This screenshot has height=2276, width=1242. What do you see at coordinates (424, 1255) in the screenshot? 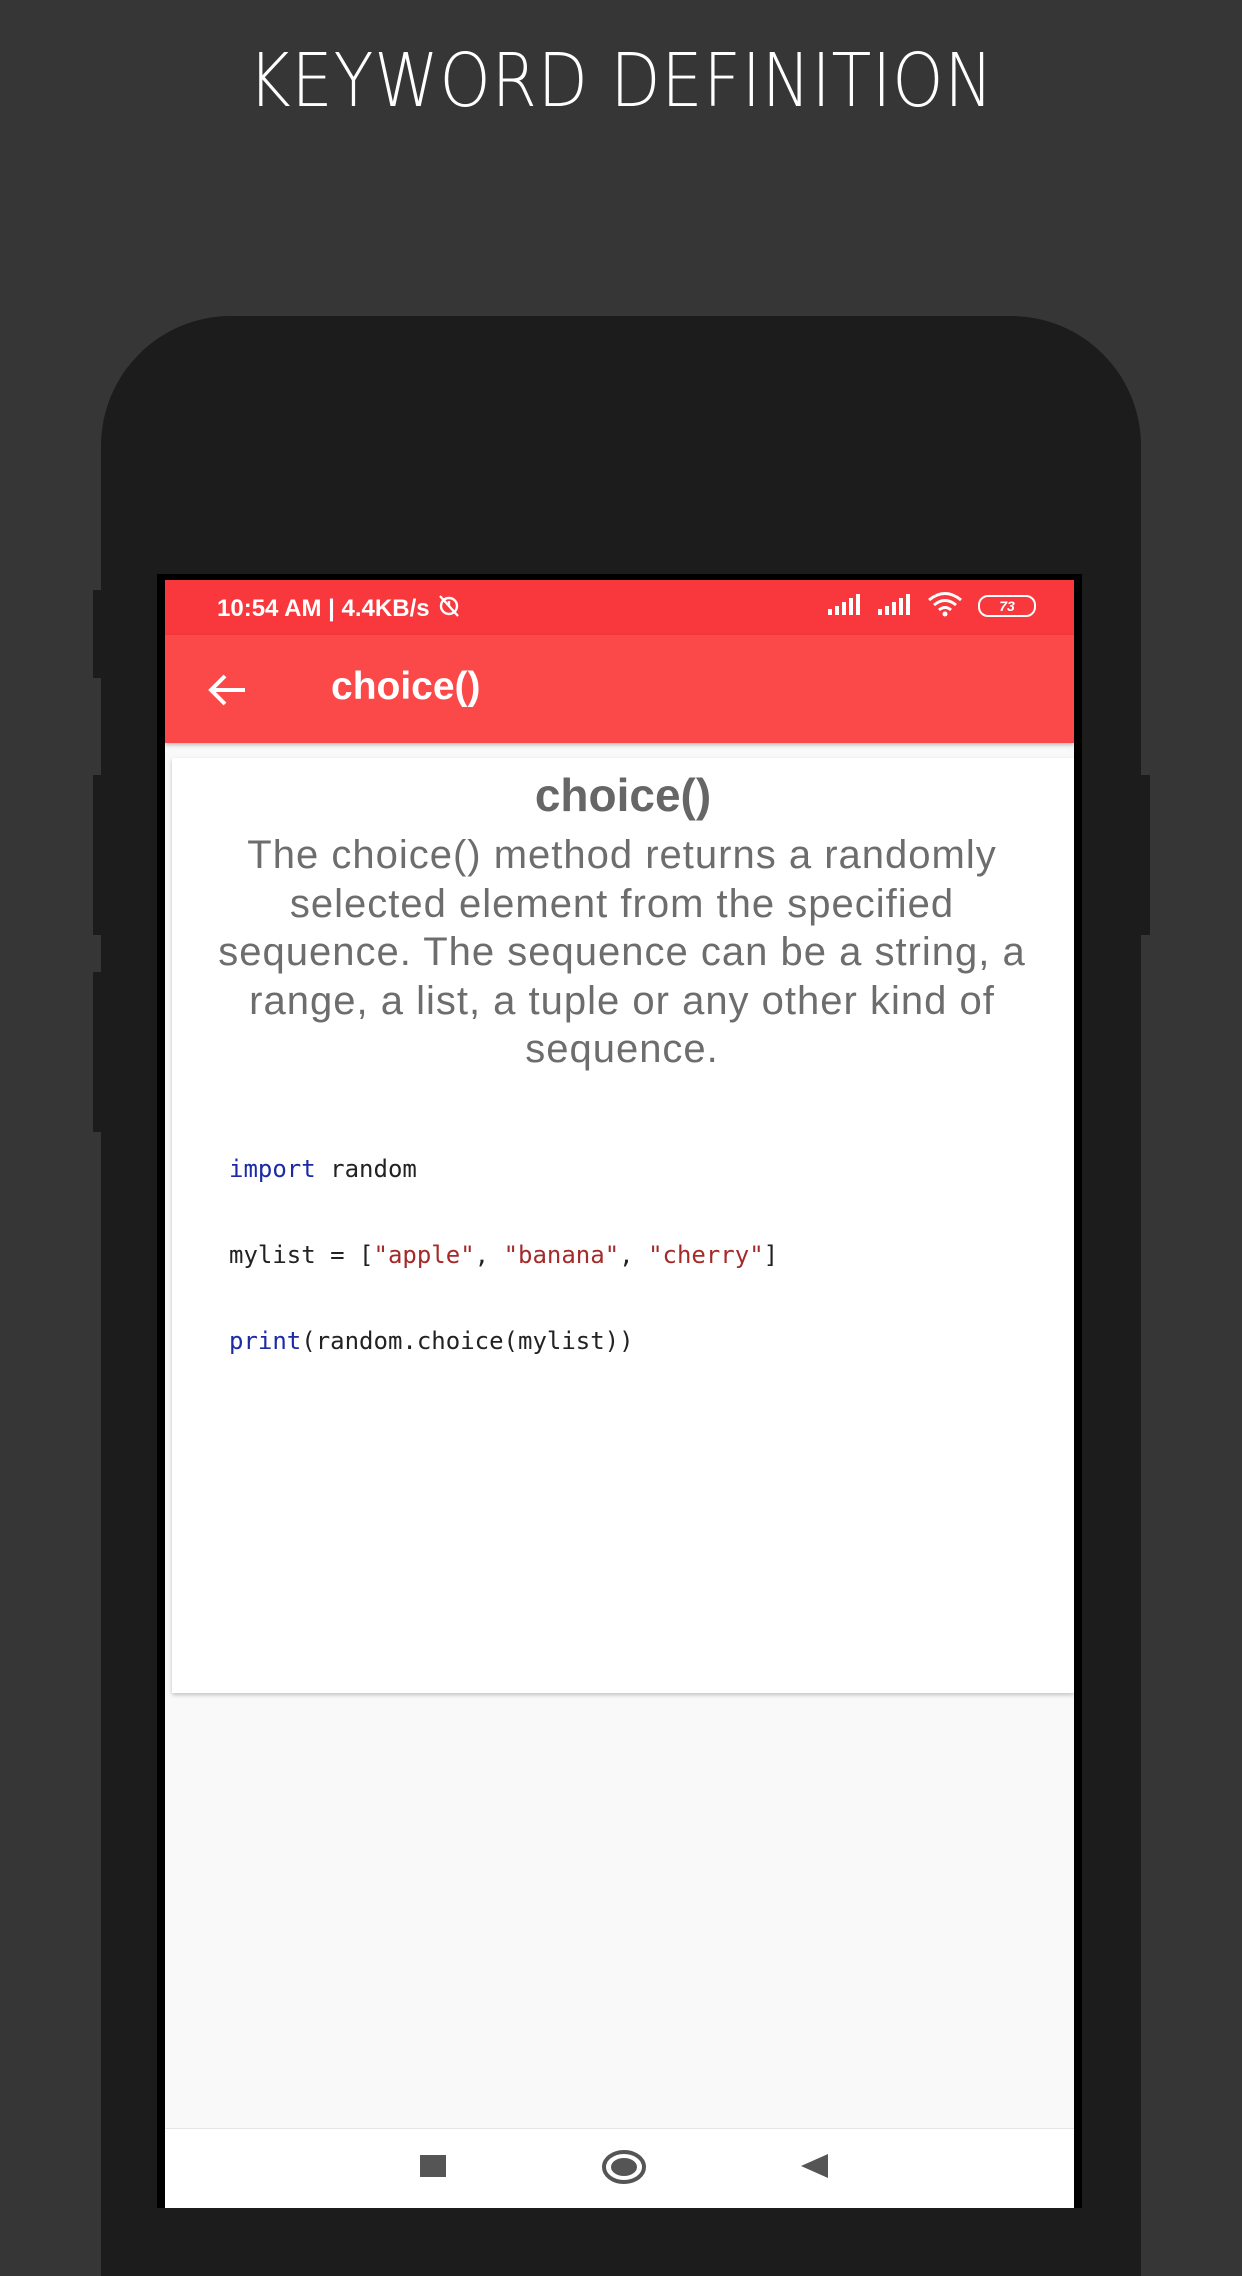
I see `code-string: "apple"` at bounding box center [424, 1255].